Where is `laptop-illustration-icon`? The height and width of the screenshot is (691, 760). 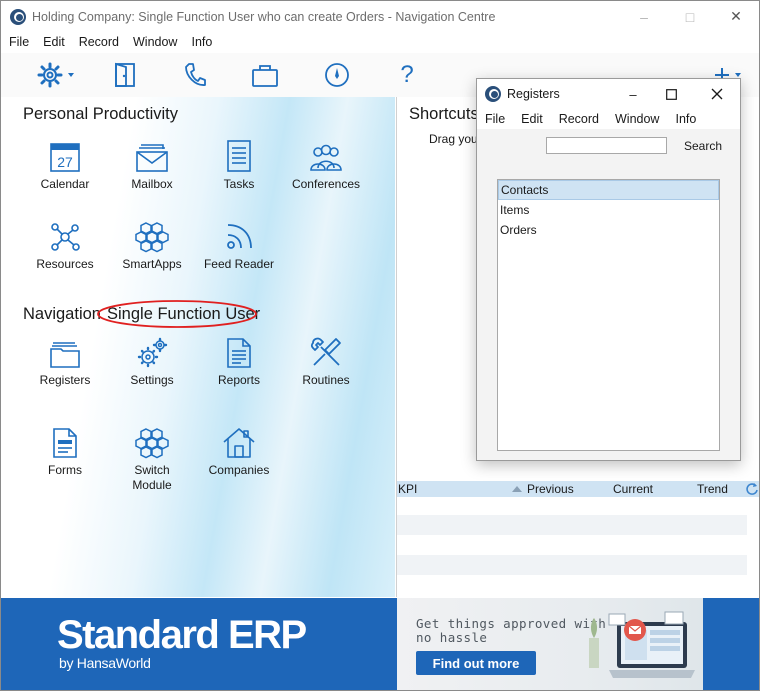
laptop-illustration-icon is located at coordinates (642, 644).